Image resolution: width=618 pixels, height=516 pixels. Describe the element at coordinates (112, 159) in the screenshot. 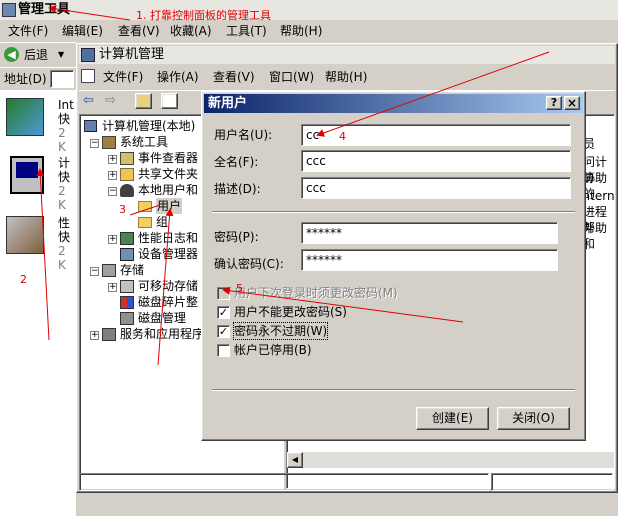

I see `tree-toggle-event-viewer: +` at that location.